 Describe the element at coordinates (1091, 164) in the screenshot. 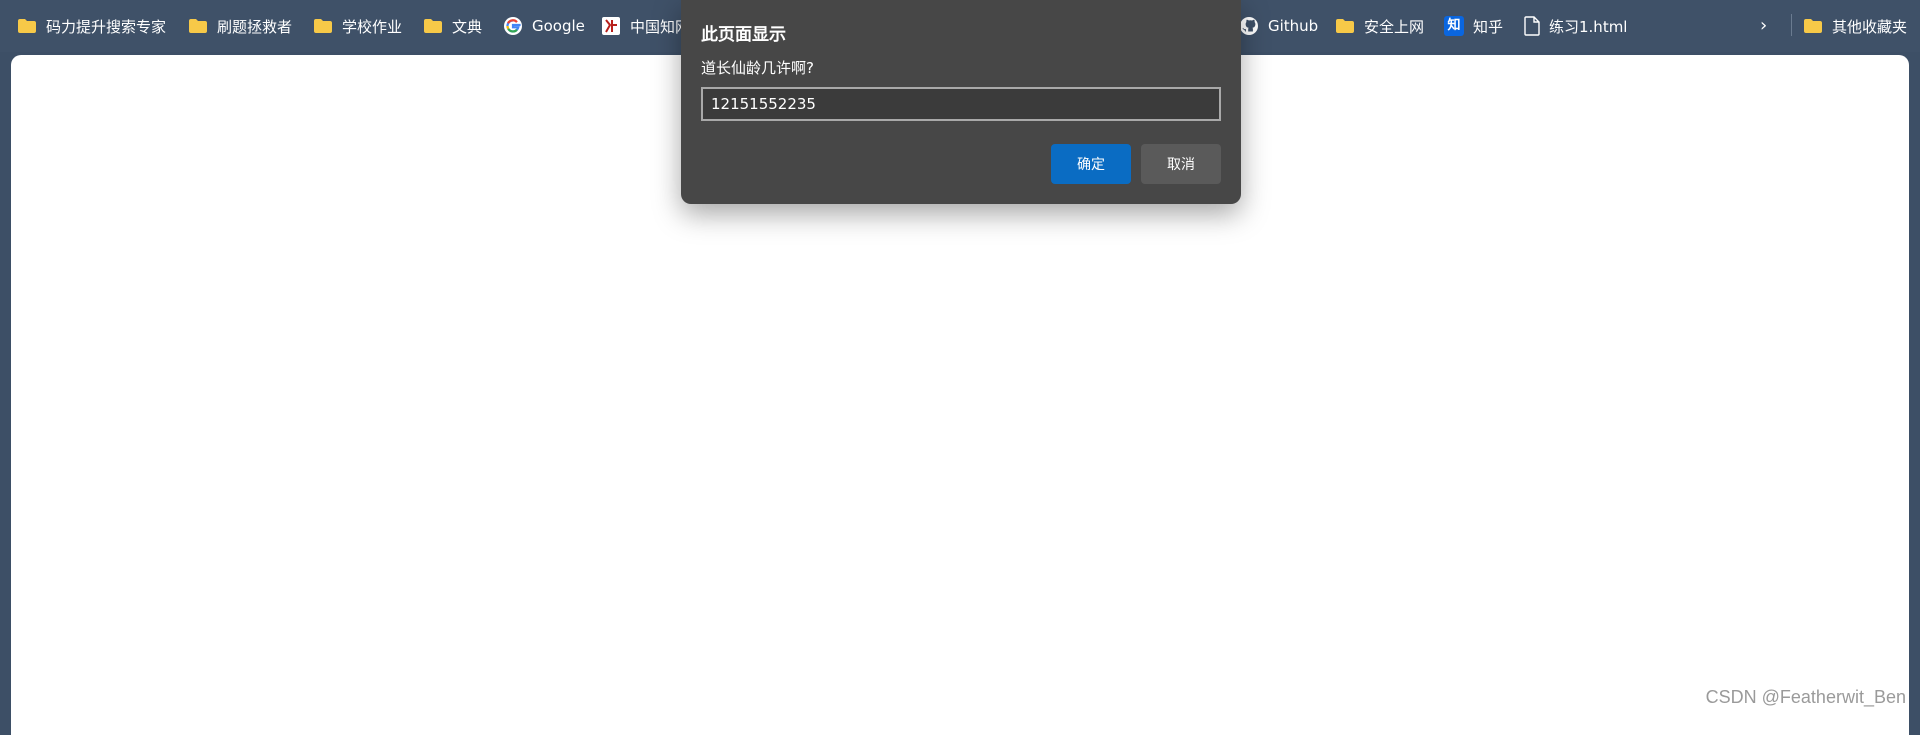

I see `ok-button: 确定` at that location.